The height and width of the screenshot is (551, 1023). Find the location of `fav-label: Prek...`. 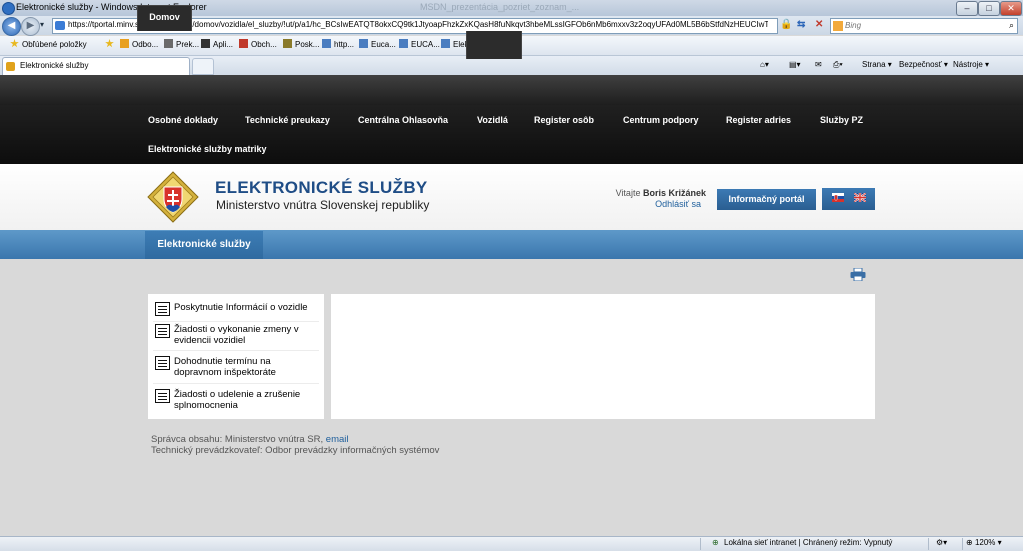

fav-label: Prek... is located at coordinates (188, 44).